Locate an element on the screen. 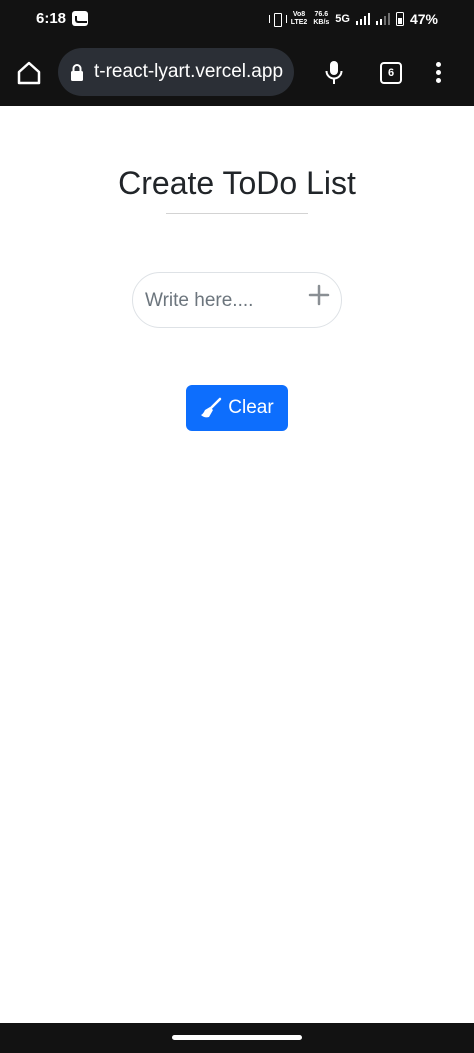  mic-icon is located at coordinates (334, 73).